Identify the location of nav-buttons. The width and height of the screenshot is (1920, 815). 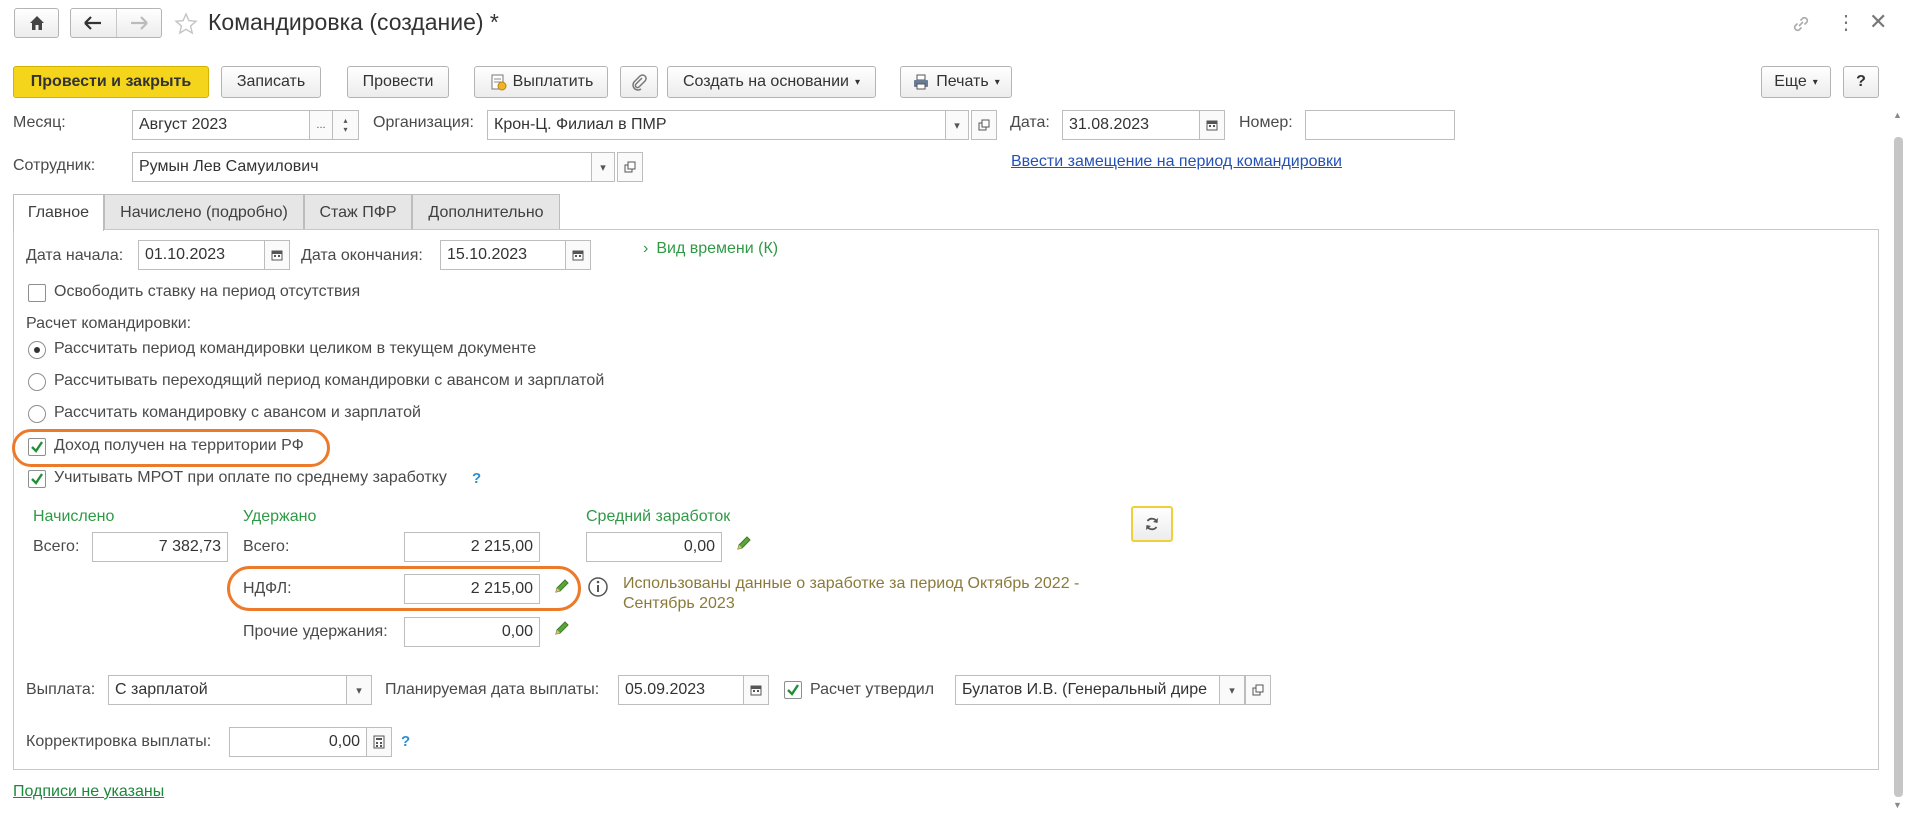
(116, 23).